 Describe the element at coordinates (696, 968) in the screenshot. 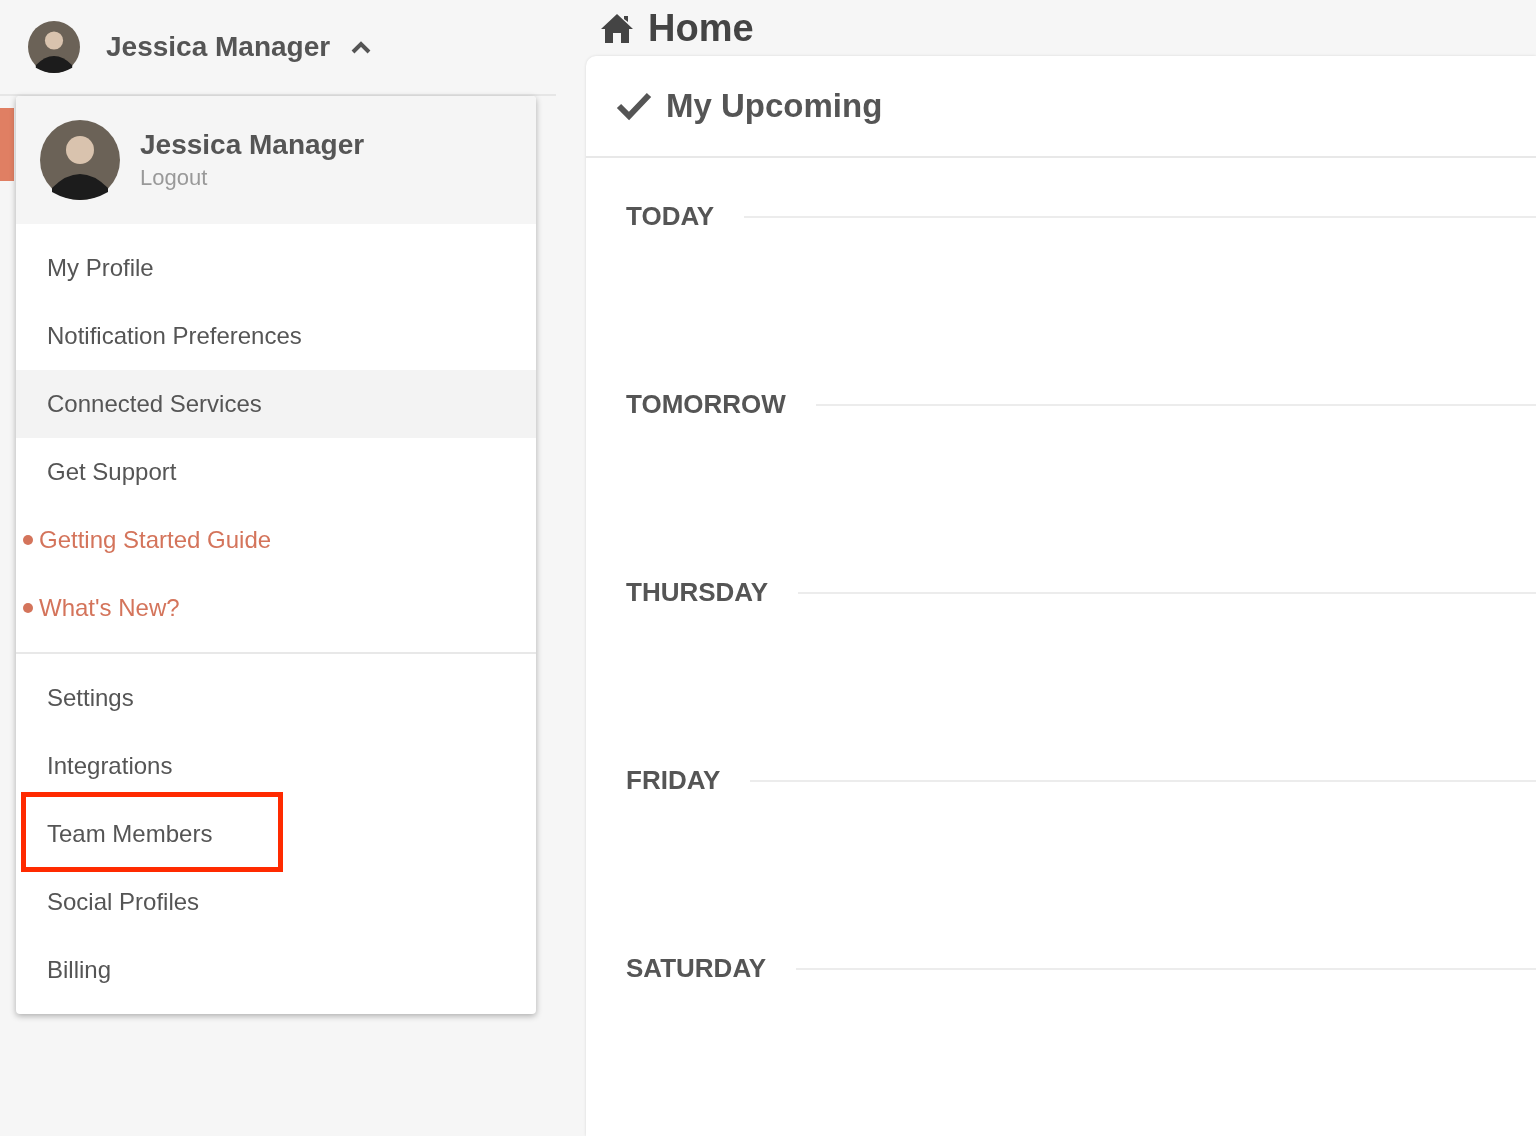

I see `day-heading: SATURDAY` at that location.